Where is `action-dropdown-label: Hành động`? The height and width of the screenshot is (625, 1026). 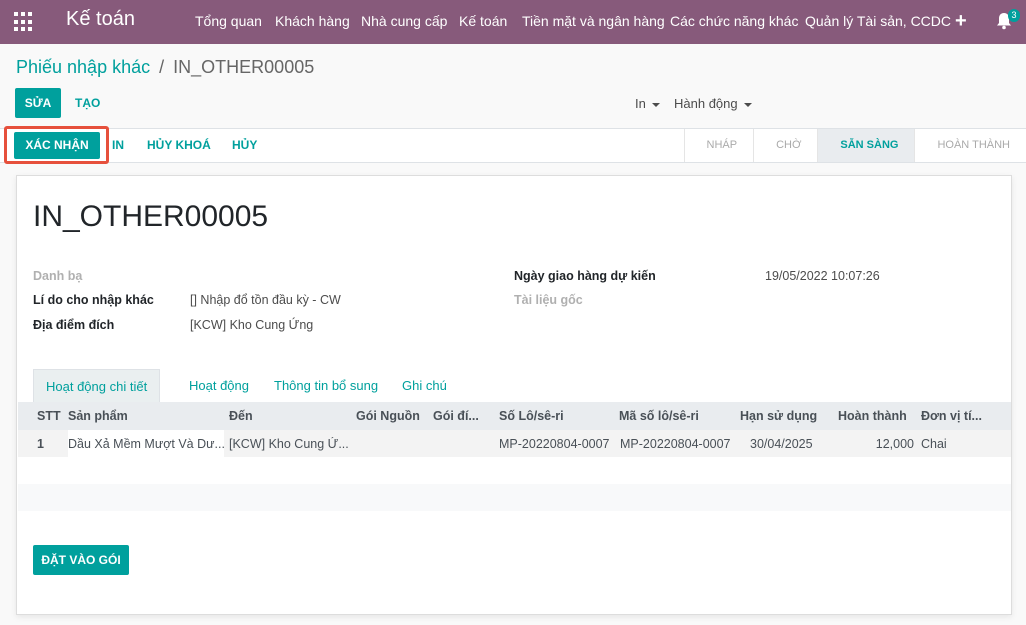 action-dropdown-label: Hành động is located at coordinates (706, 103).